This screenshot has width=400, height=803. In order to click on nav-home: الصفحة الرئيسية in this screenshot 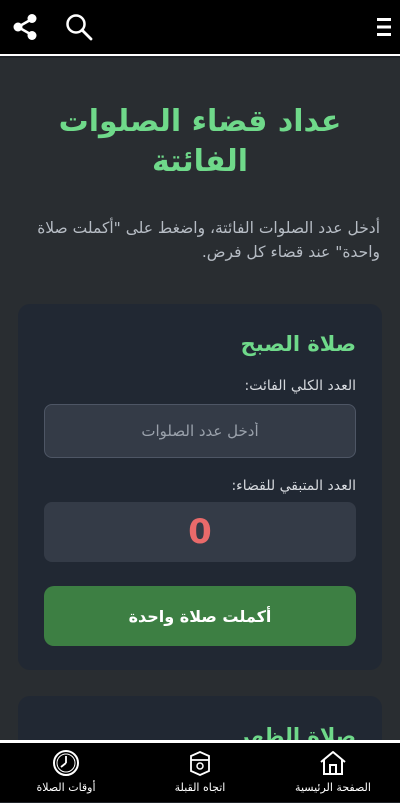, I will do `click(333, 776)`.